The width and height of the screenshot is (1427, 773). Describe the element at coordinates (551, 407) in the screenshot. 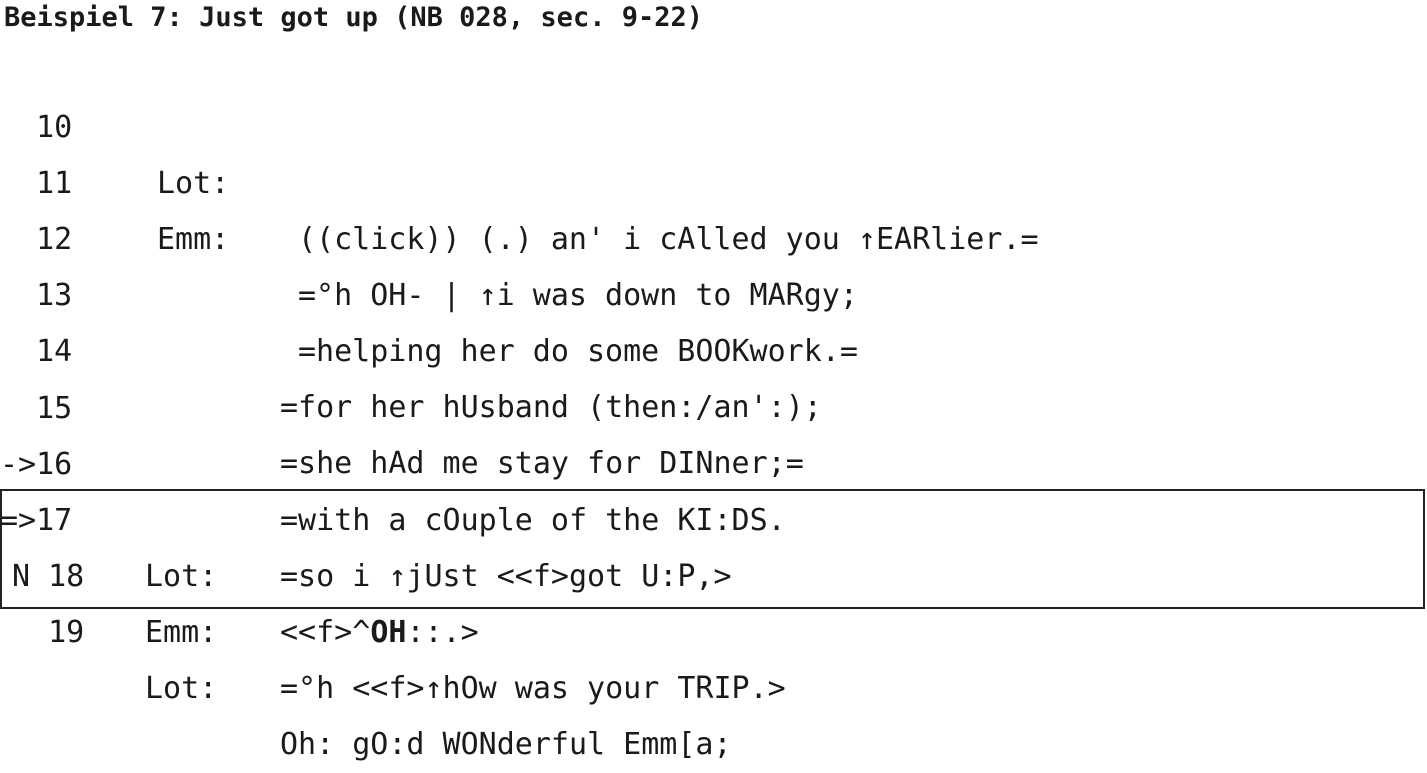

I see `utterance-text: =for her hUsband (then:/an':);` at that location.